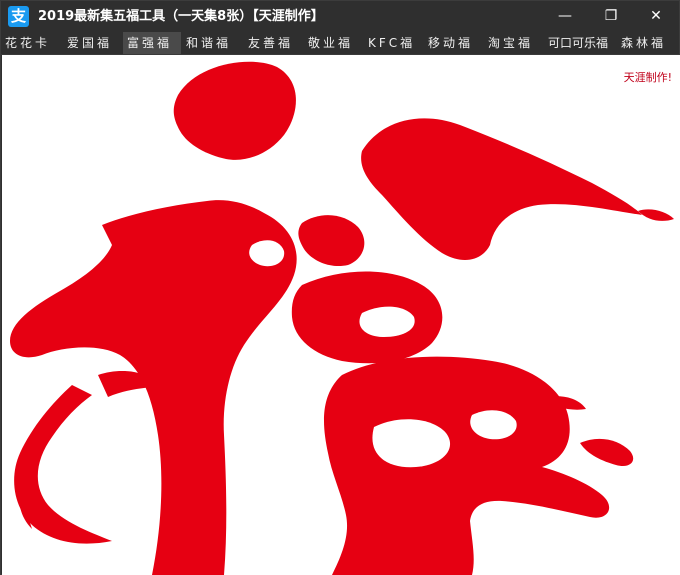 This screenshot has width=680, height=575. Describe the element at coordinates (581, 43) in the screenshot. I see `menu-item-cocacola-fu: 可口可乐福` at that location.